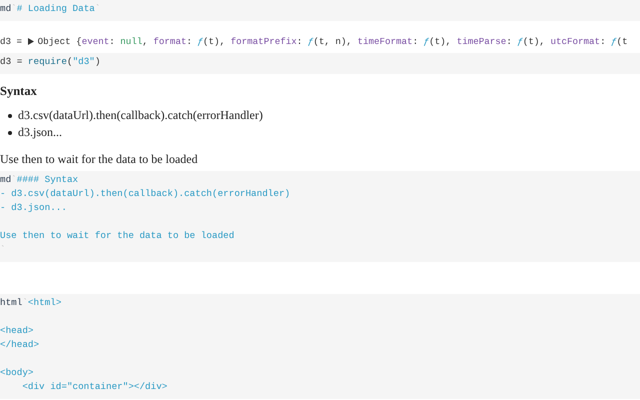  I want to click on code-line: </head>, so click(20, 345).